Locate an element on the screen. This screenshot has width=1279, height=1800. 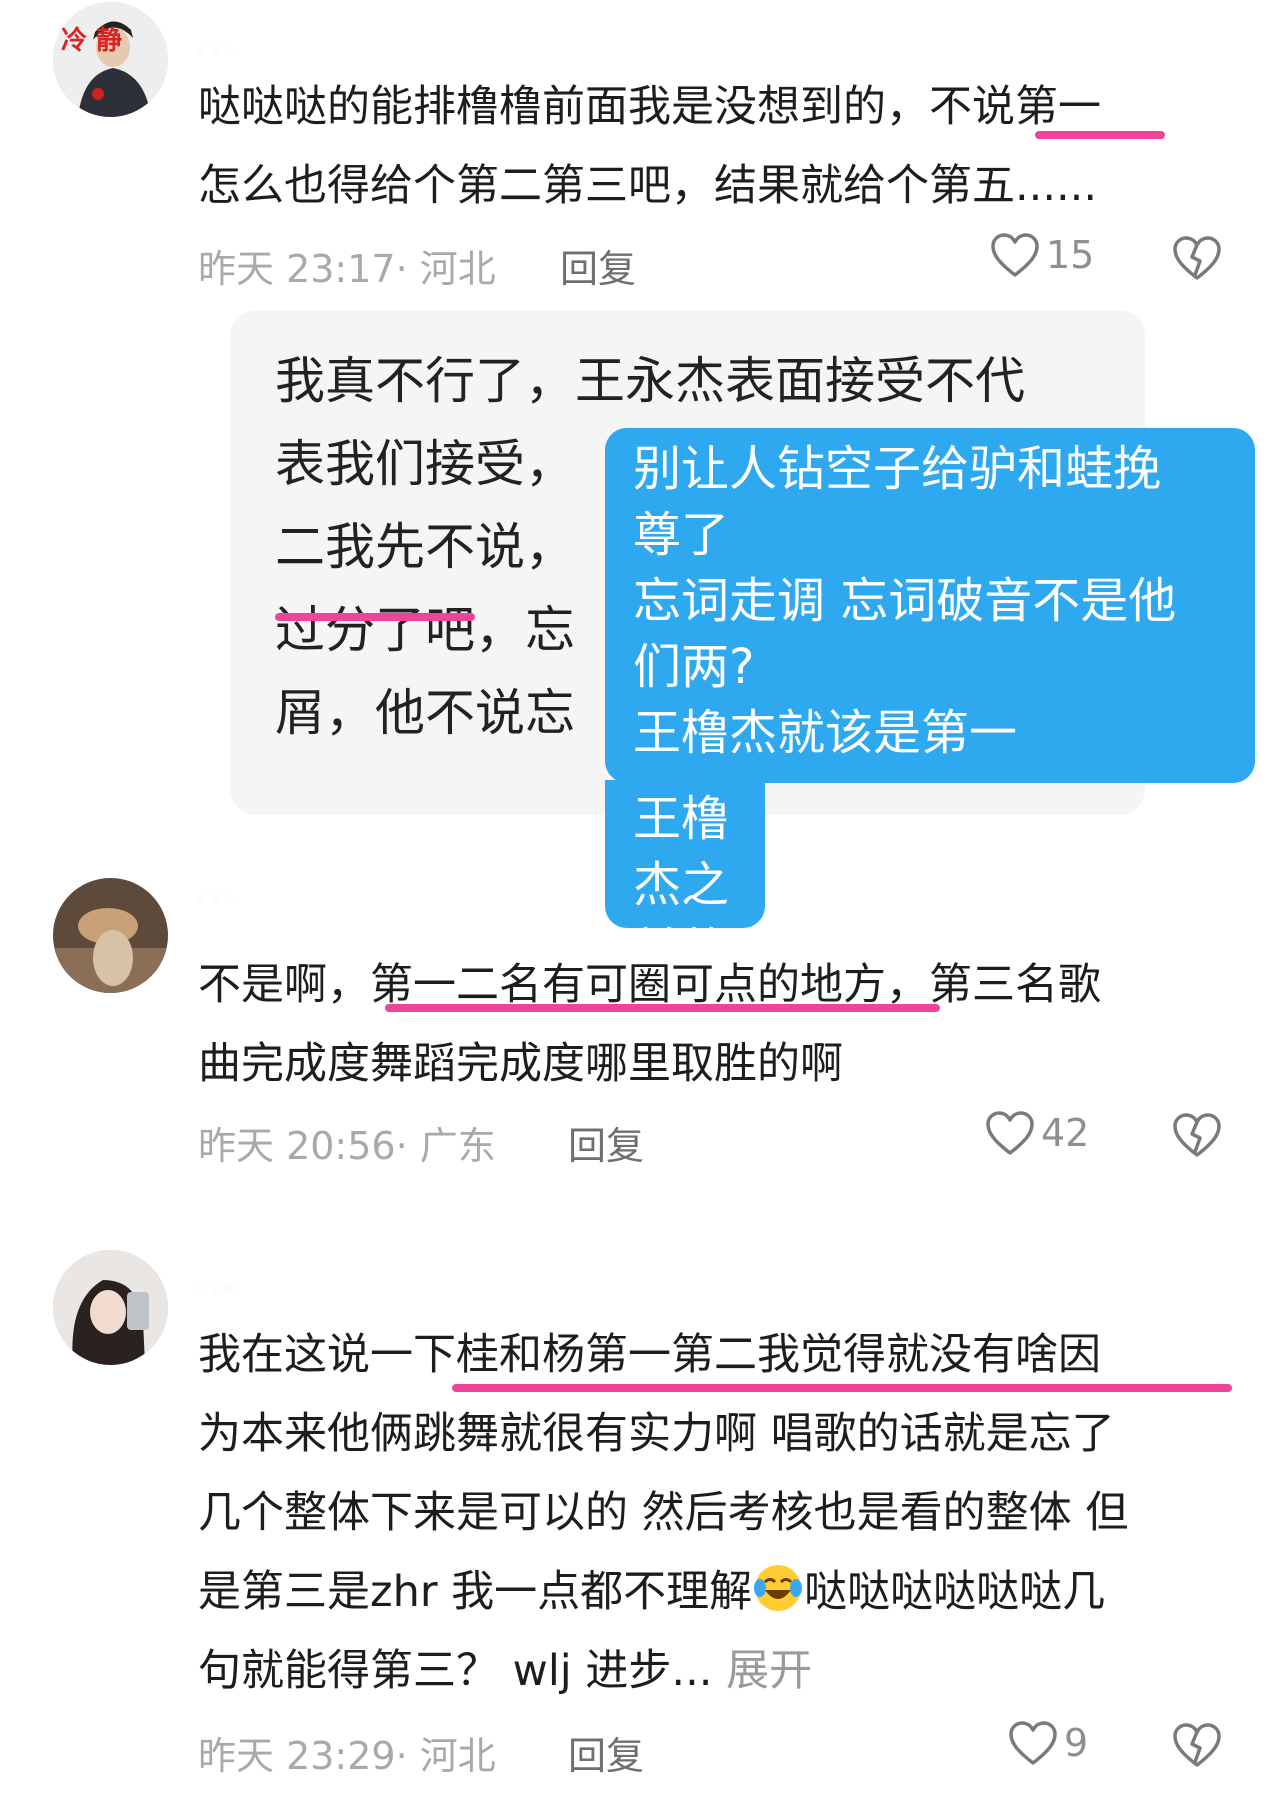
comment-meta: 昨天 23:17· 河北 is located at coordinates (347, 265).